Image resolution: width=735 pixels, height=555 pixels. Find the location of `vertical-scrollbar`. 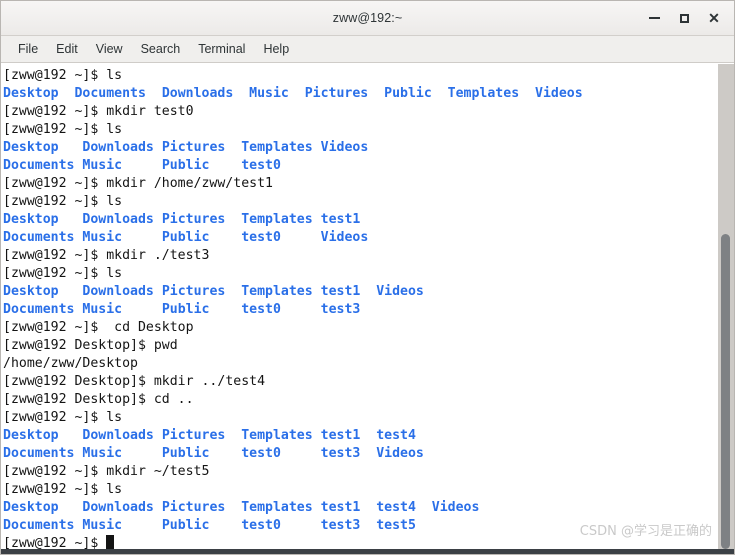

vertical-scrollbar is located at coordinates (725, 306).